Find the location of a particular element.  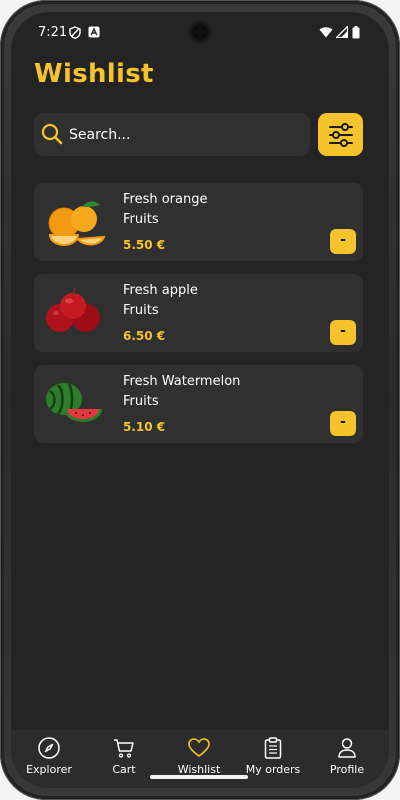

nav-profile: Profile is located at coordinates (347, 756).